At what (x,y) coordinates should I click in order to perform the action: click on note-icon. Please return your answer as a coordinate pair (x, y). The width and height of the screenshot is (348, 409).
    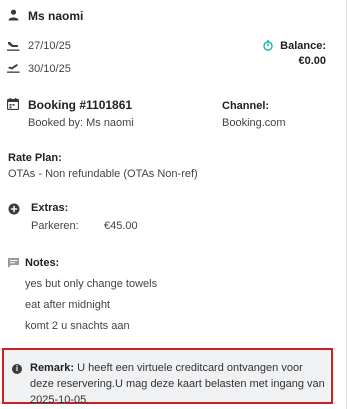
    Looking at the image, I should click on (13, 263).